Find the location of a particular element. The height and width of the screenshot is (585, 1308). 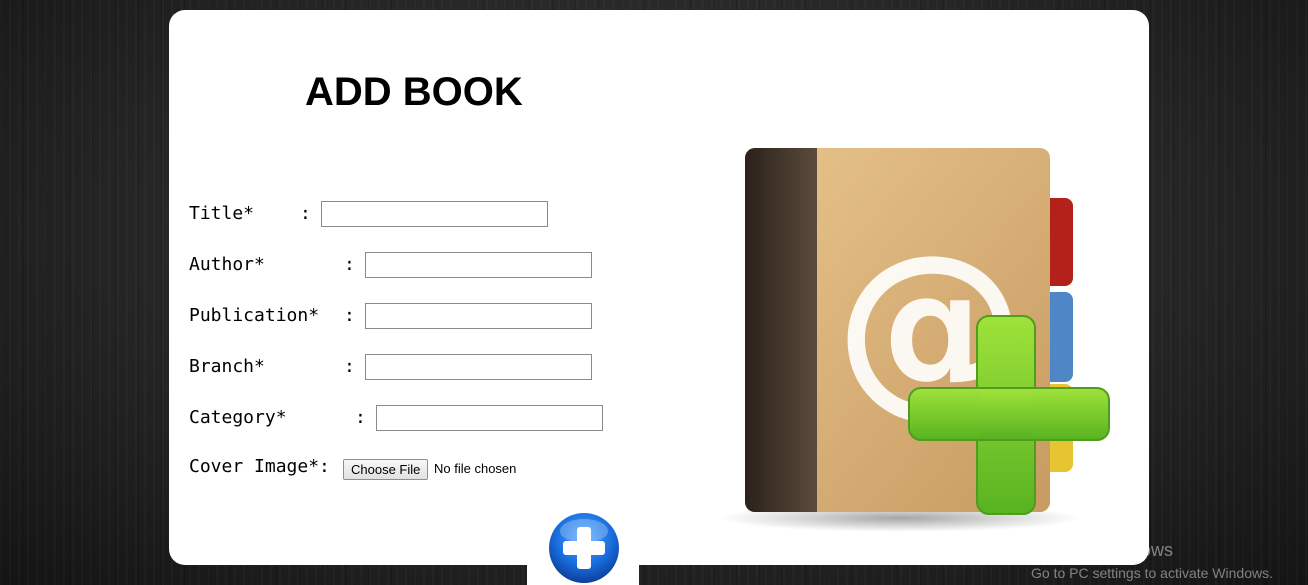

author-label: Author* is located at coordinates (227, 264).